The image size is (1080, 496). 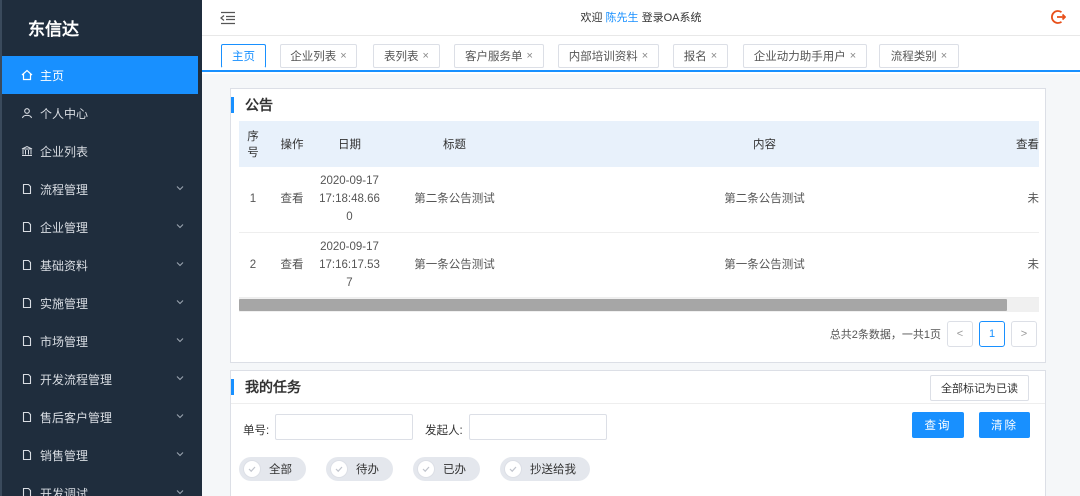 I want to click on tasks-title: 我的任务, so click(x=638, y=387).